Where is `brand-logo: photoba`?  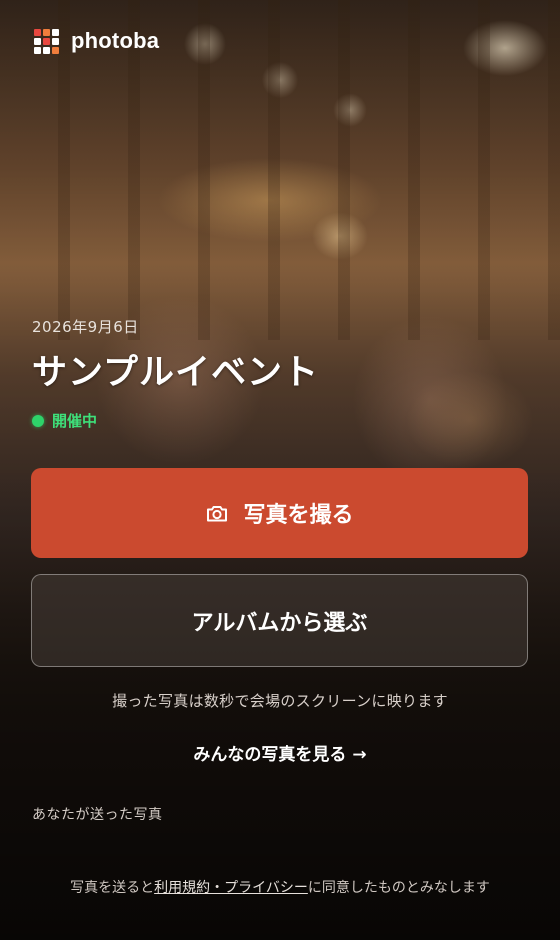
brand-logo: photoba is located at coordinates (96, 41).